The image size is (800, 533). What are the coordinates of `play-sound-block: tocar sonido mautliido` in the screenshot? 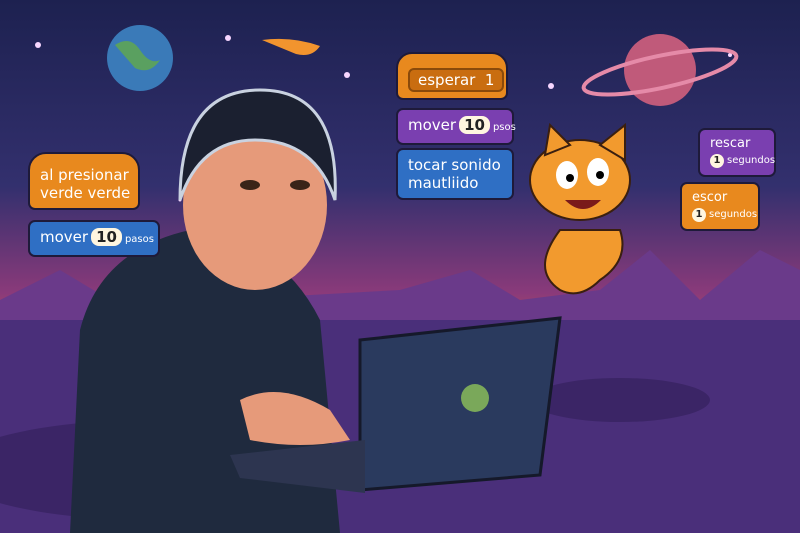 It's located at (455, 174).